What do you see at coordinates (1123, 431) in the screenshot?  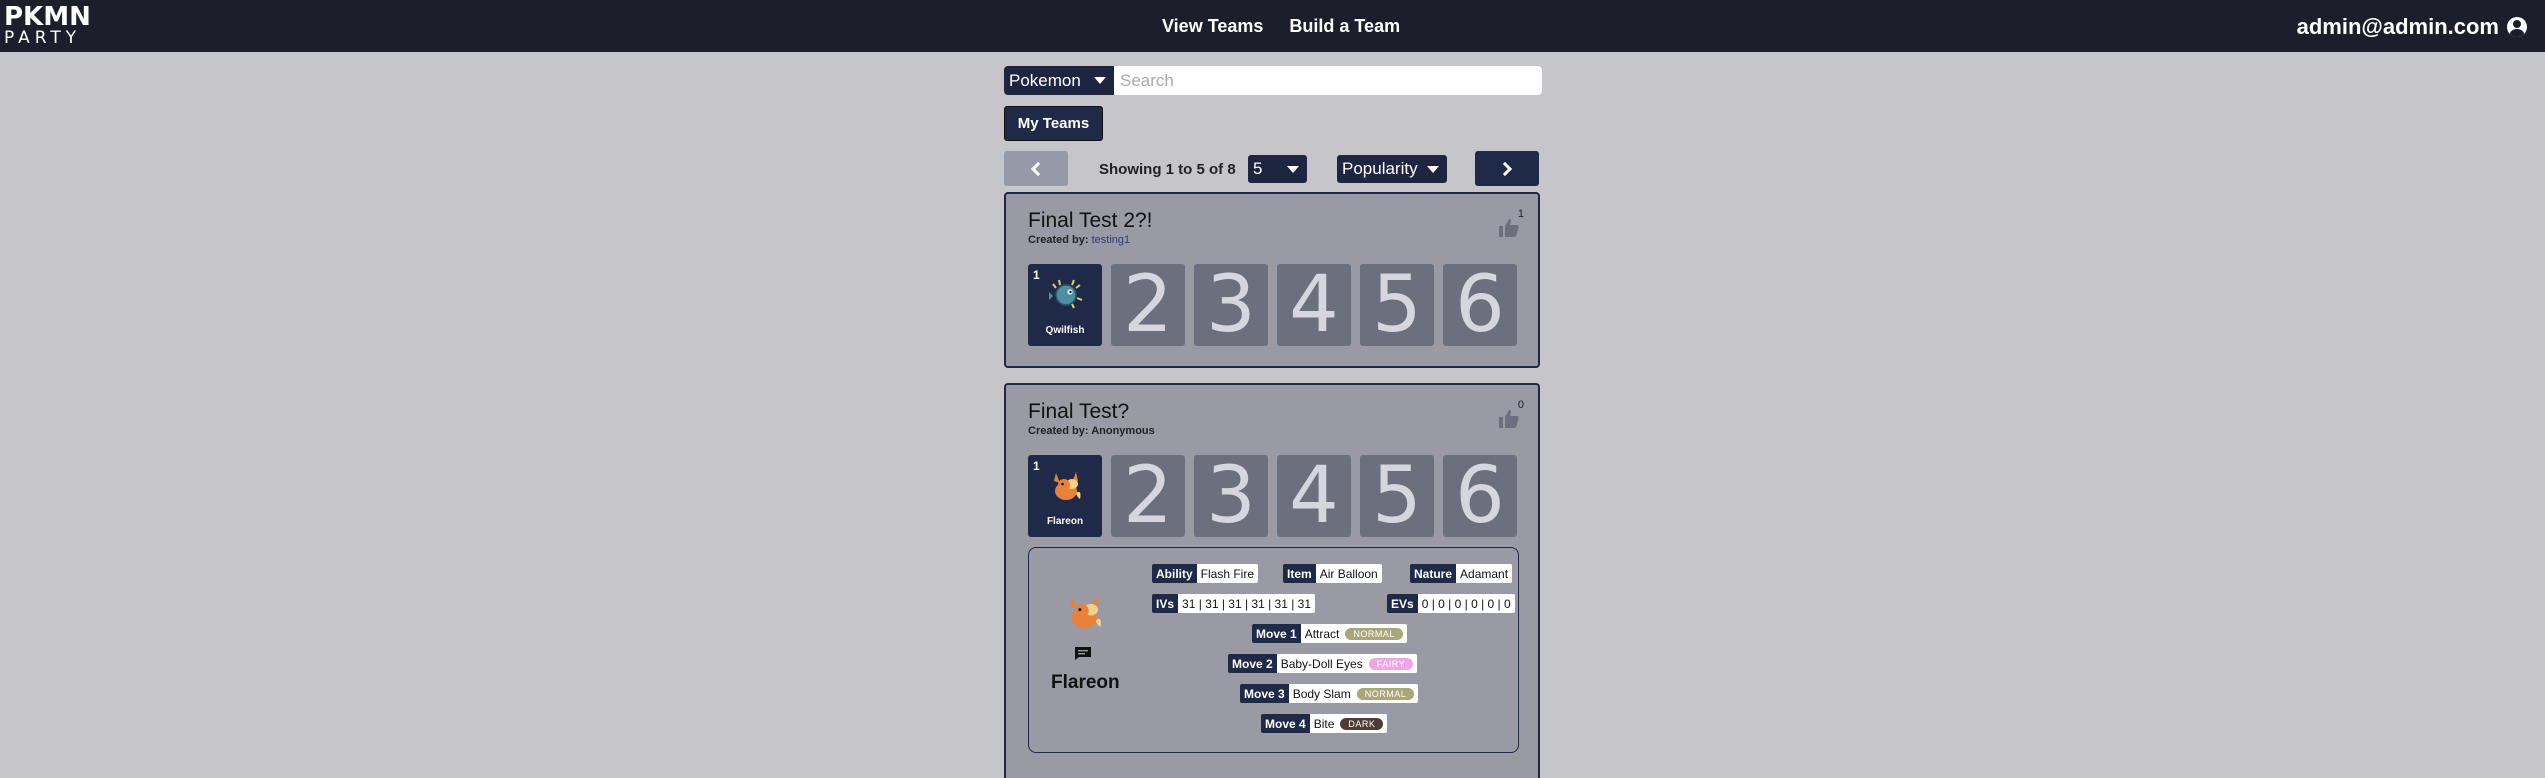 I see `creator-name: Anonymous` at bounding box center [1123, 431].